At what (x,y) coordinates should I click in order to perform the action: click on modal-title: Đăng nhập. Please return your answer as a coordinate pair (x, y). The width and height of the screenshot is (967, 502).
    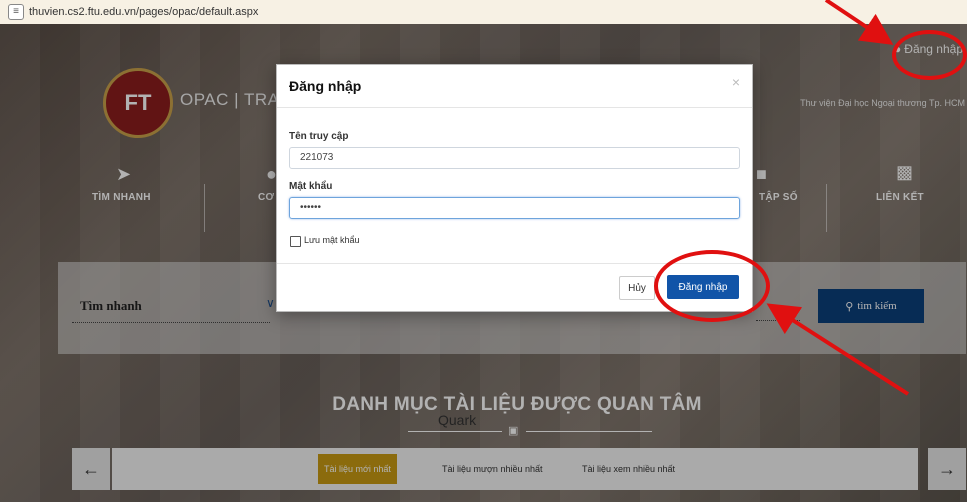
    Looking at the image, I should click on (325, 86).